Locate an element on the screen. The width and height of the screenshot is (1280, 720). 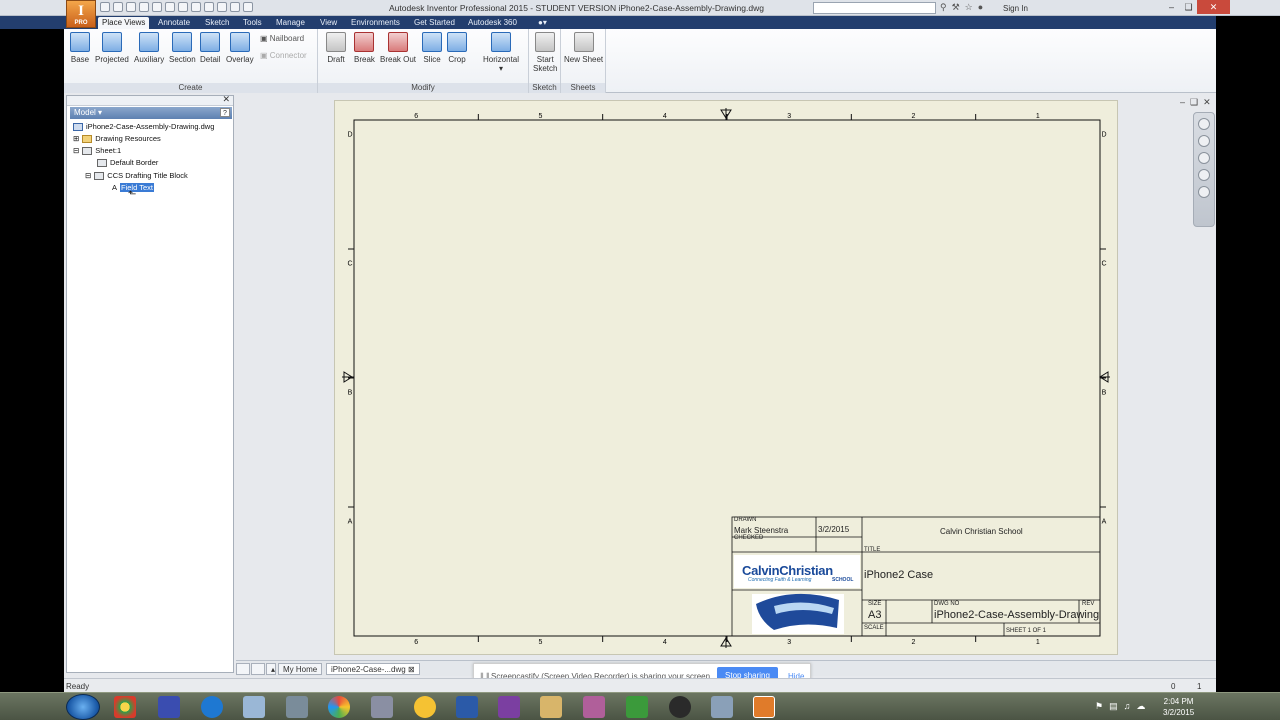
notepad-icon is located at coordinates (254, 707).